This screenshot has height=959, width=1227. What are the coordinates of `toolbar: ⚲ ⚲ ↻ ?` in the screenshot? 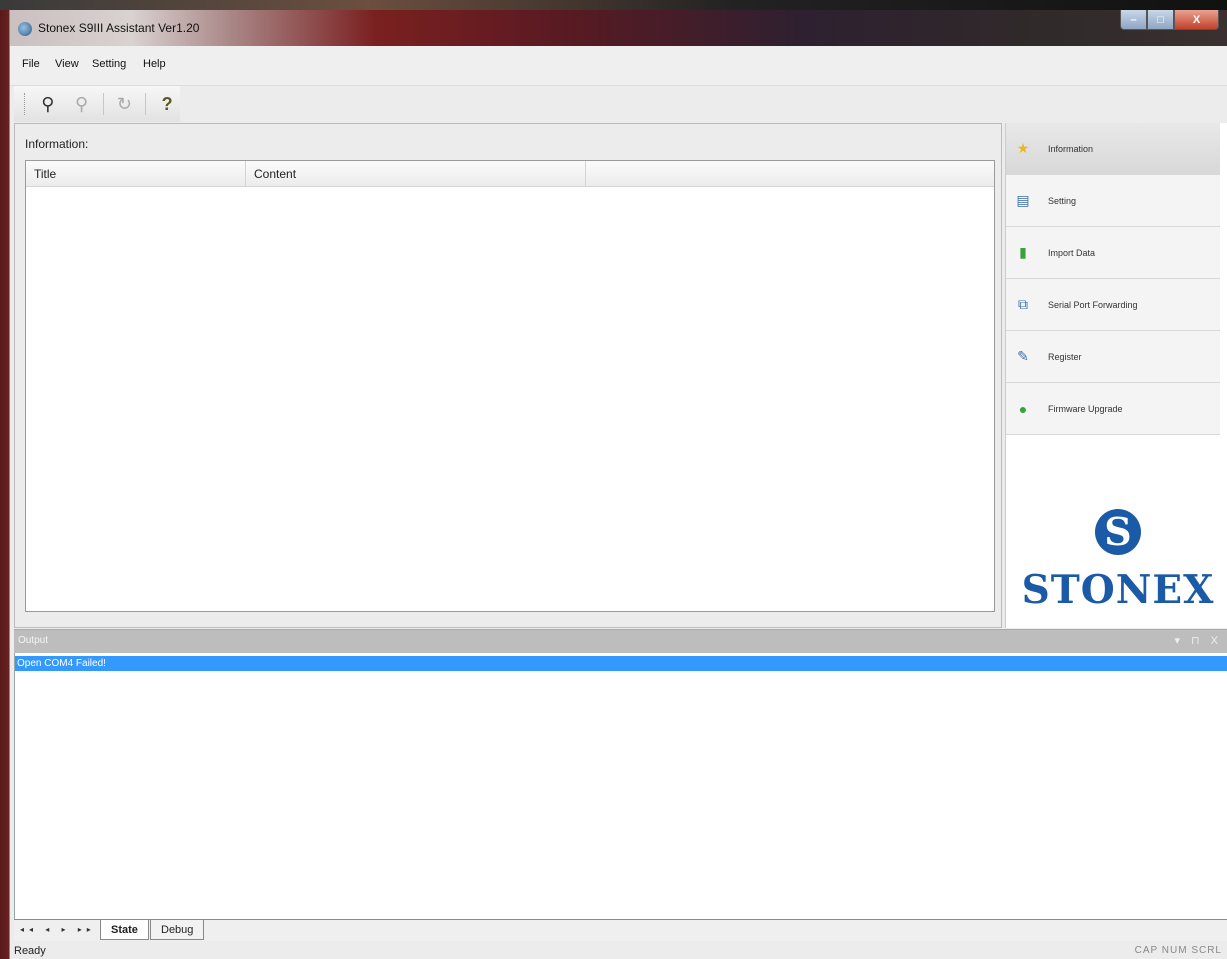 It's located at (97, 104).